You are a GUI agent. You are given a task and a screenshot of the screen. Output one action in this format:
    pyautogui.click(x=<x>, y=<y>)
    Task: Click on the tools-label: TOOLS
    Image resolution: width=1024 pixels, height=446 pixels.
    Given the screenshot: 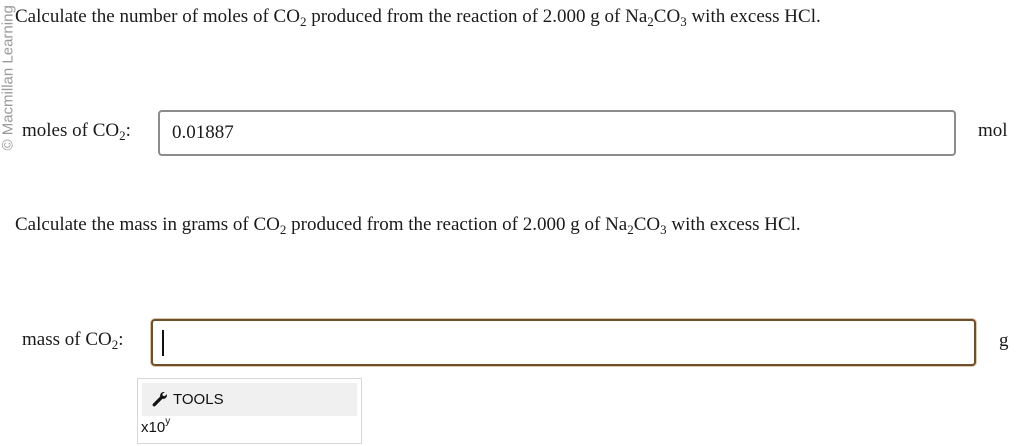 What is the action you would take?
    pyautogui.click(x=198, y=399)
    